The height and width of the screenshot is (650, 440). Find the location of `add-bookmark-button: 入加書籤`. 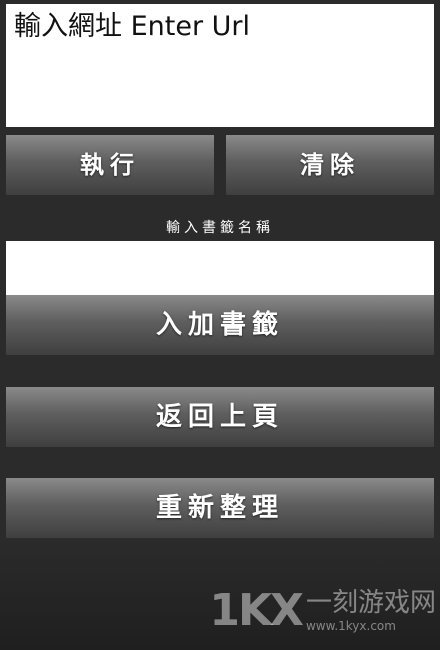

add-bookmark-button: 入加書籤 is located at coordinates (220, 325).